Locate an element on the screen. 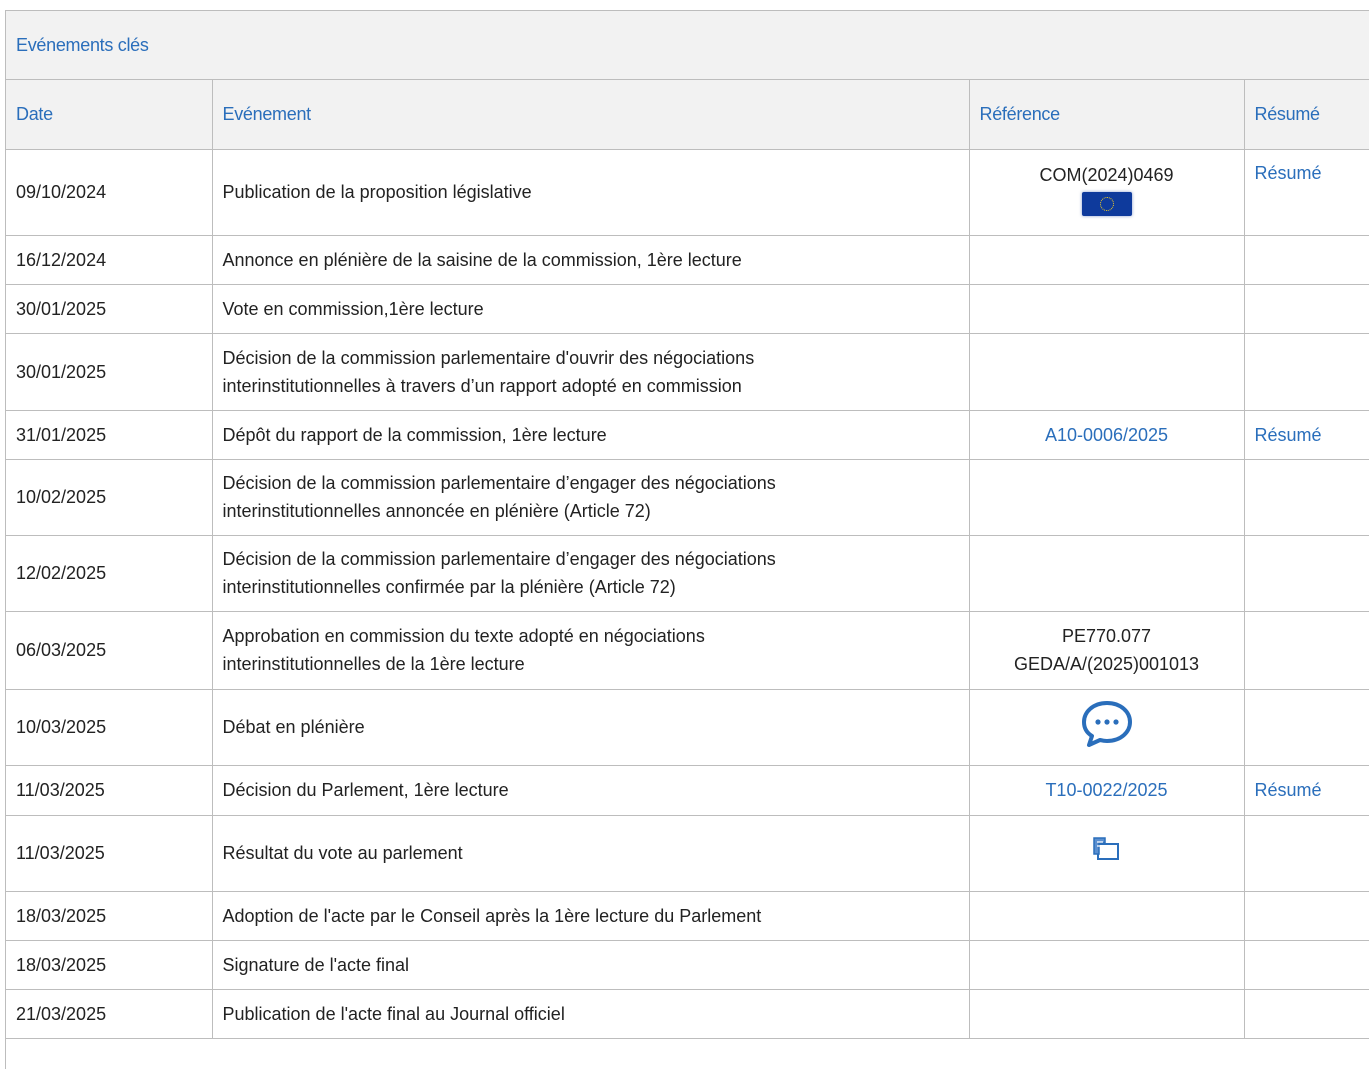 This screenshot has width=1369, height=1069. eu-flag-icon is located at coordinates (1106, 203).